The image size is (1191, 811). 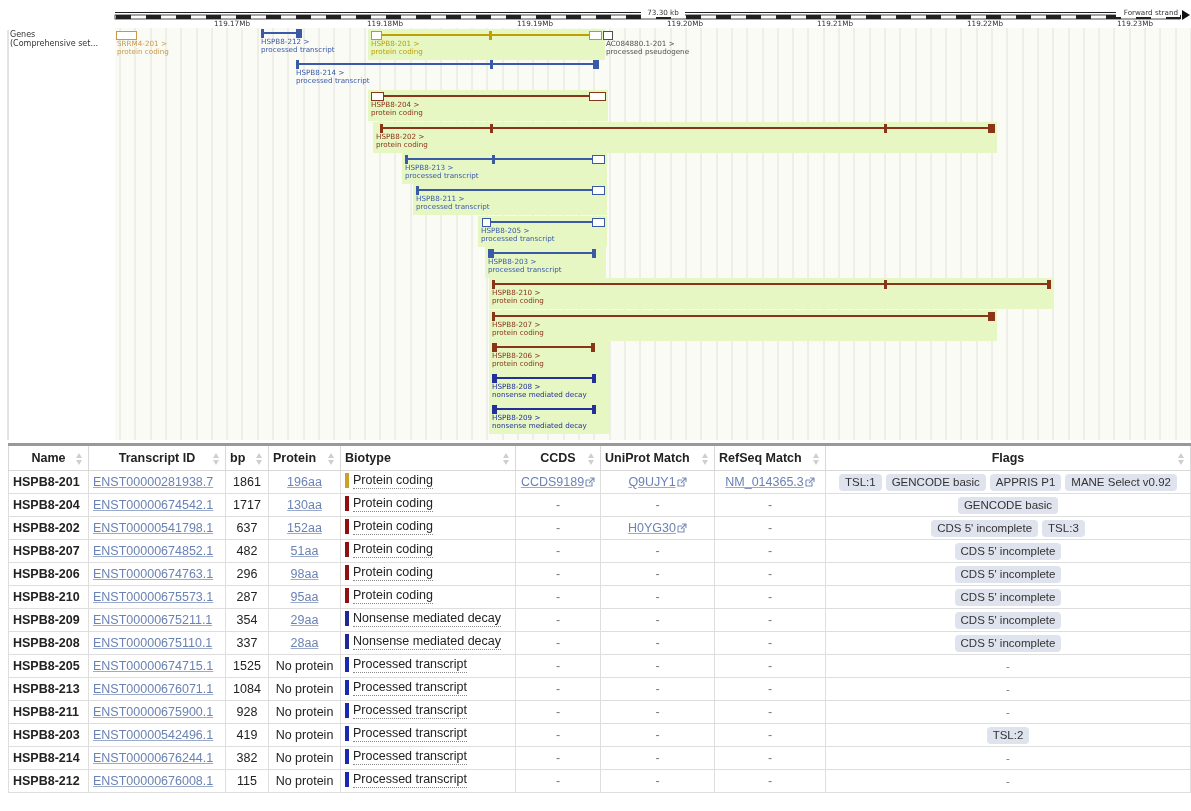 I want to click on transcript-name: HSPB8-201, so click(x=46, y=482).